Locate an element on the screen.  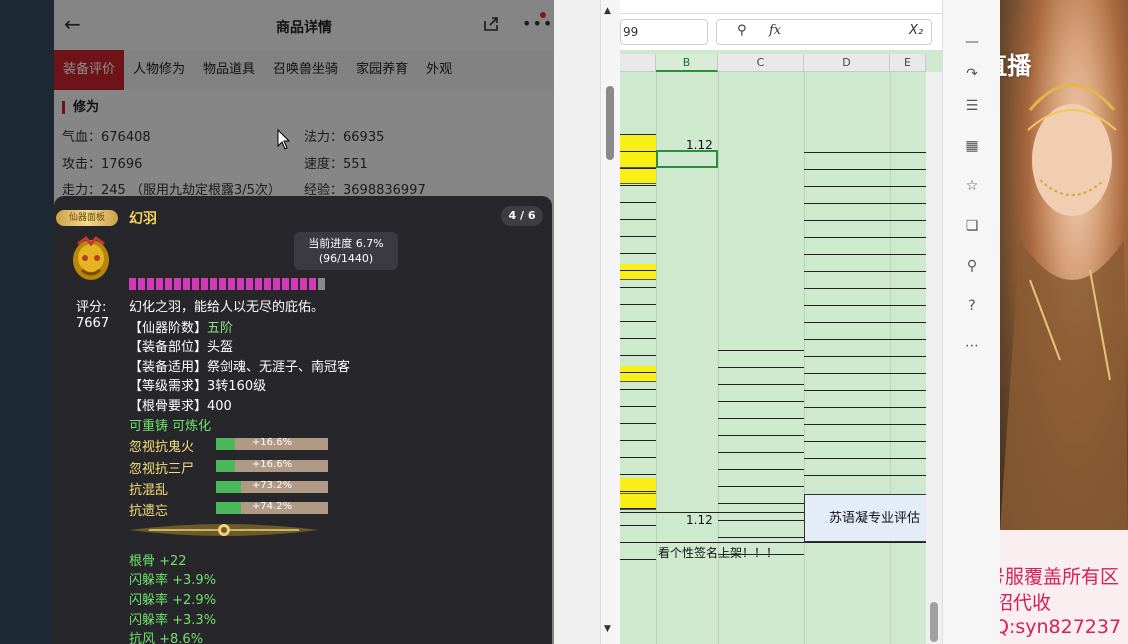
stat-label: 【仙器阶数】 is located at coordinates (168, 328).